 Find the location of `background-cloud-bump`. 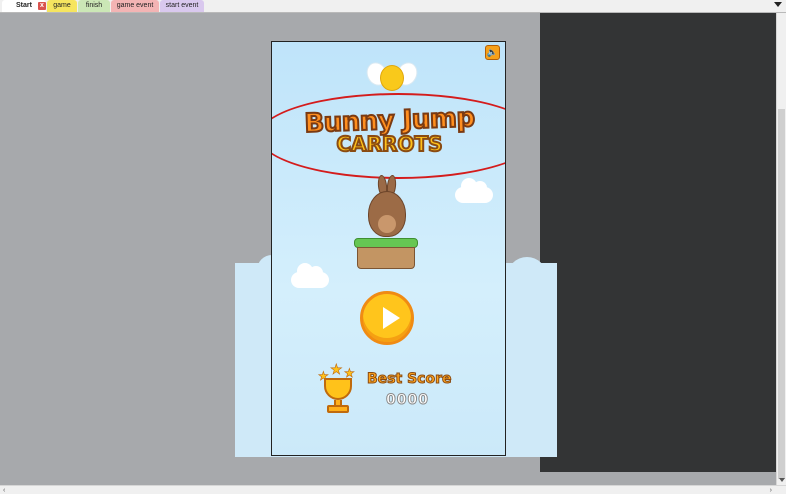

background-cloud-bump is located at coordinates (527, 277).